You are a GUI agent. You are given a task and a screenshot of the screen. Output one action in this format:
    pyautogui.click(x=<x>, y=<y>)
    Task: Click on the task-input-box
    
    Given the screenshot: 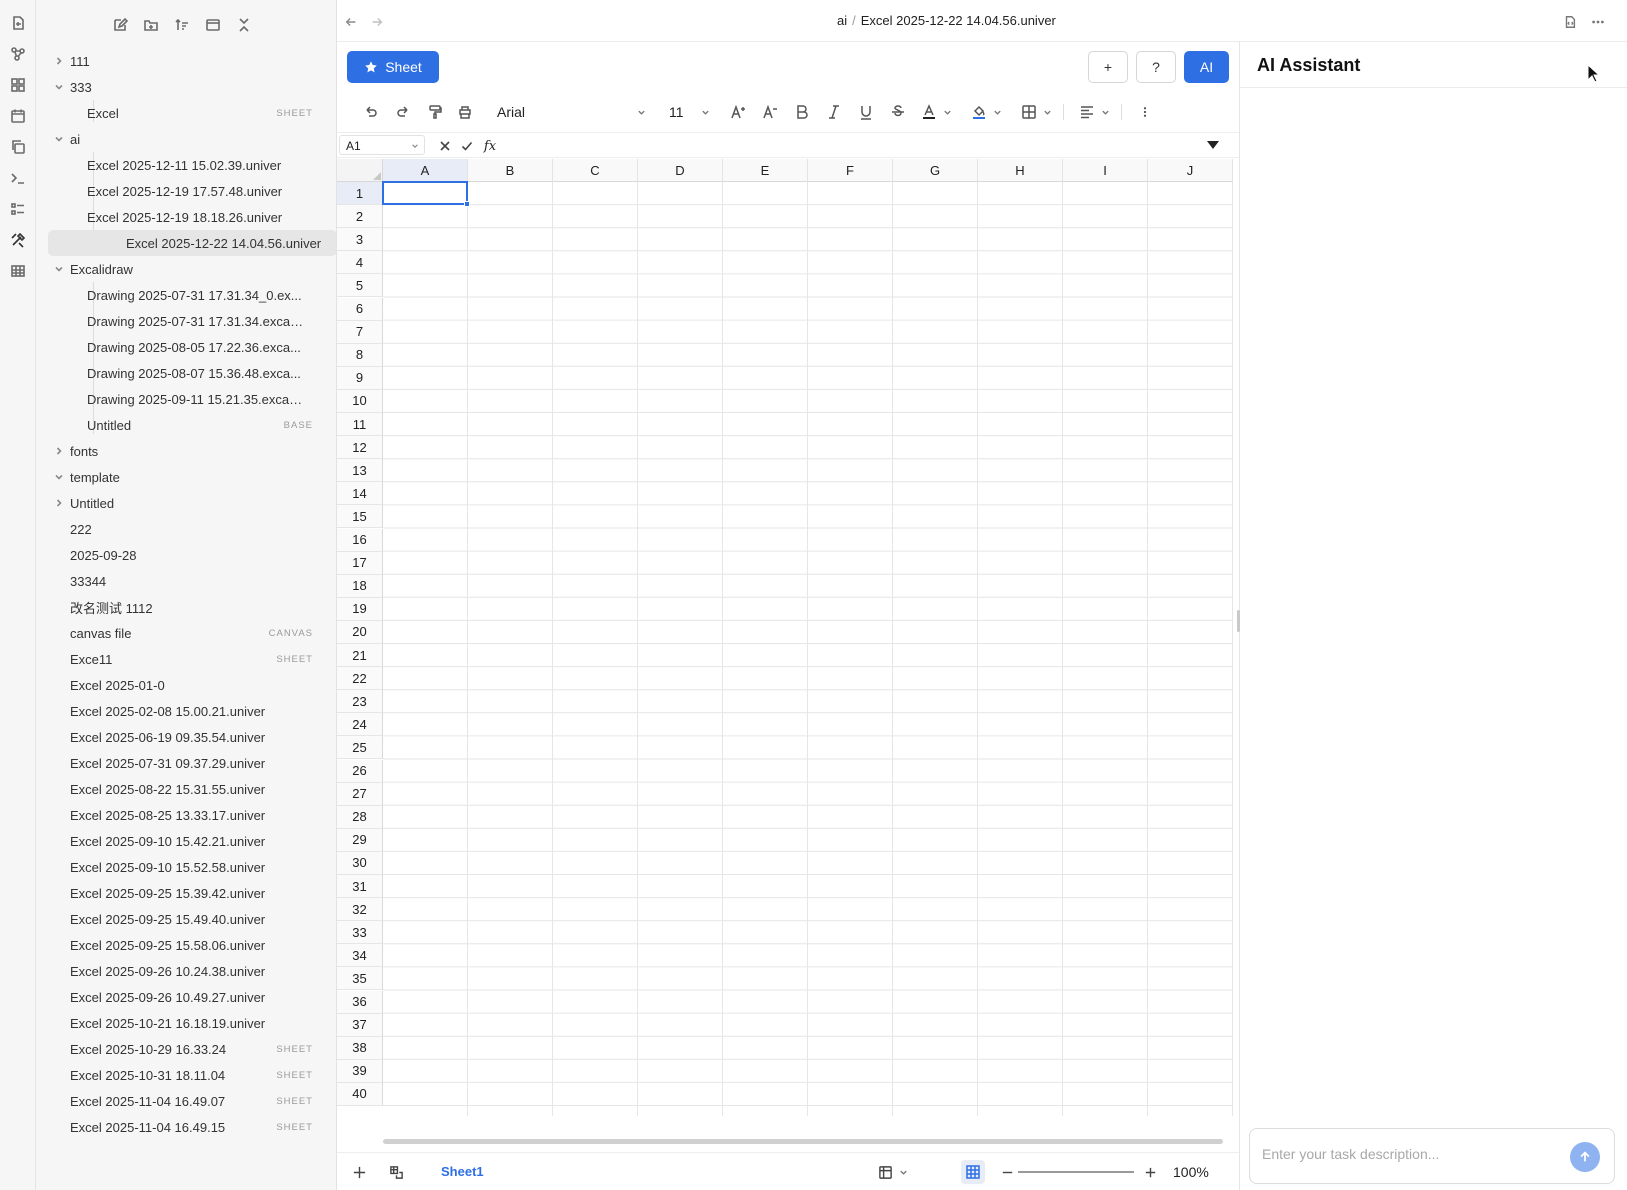 What is the action you would take?
    pyautogui.click(x=1432, y=1156)
    